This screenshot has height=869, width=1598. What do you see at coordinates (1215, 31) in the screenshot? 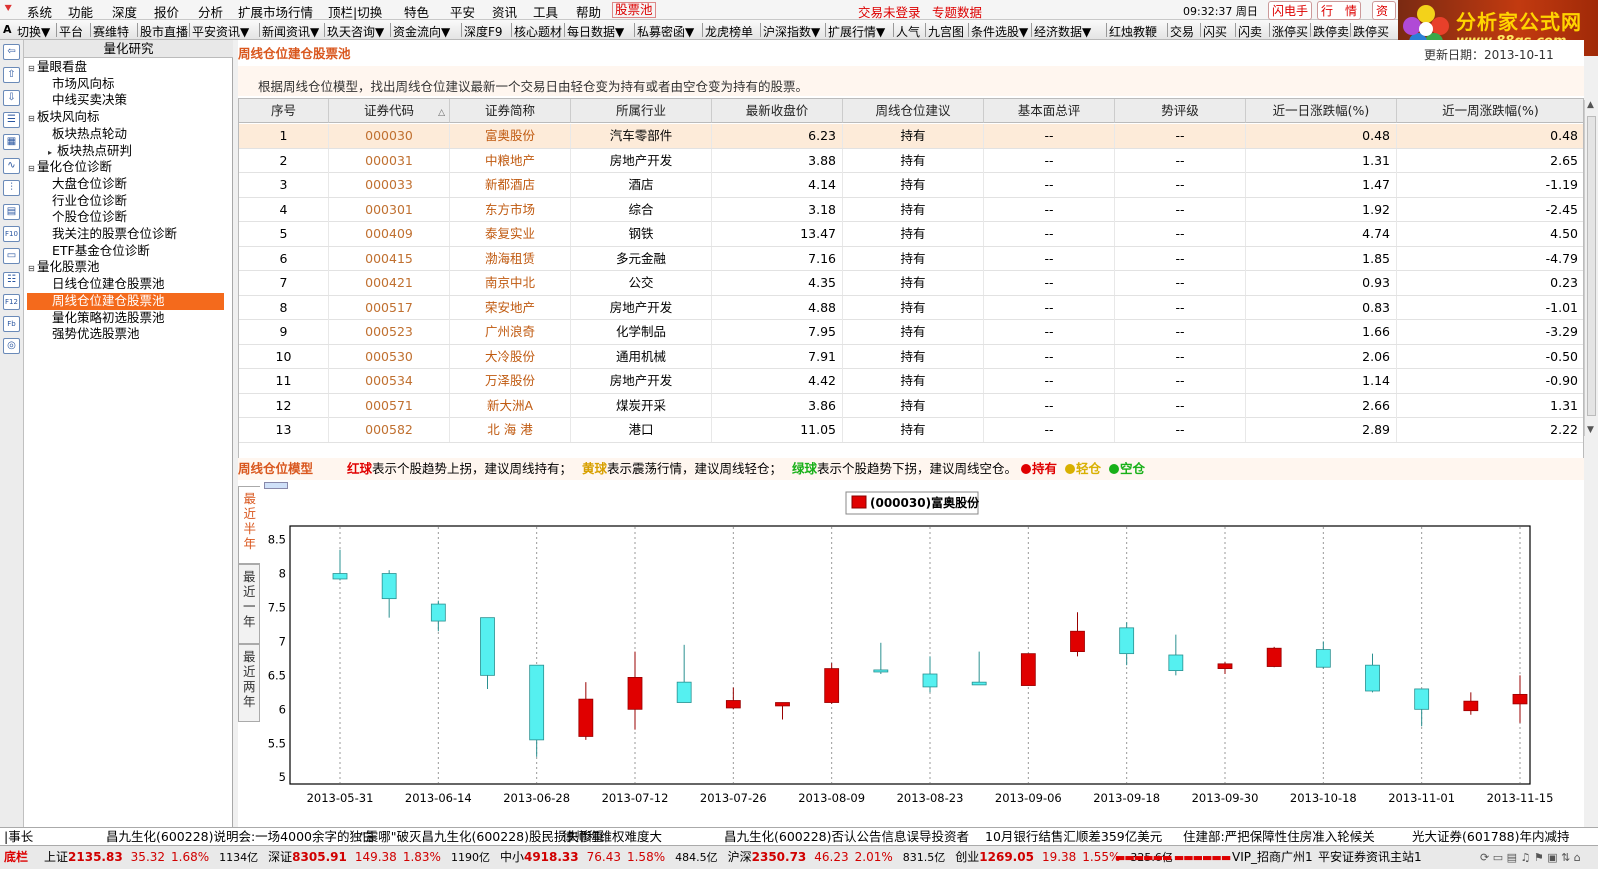
I see `toolbar-item-21: 闪买` at bounding box center [1215, 31].